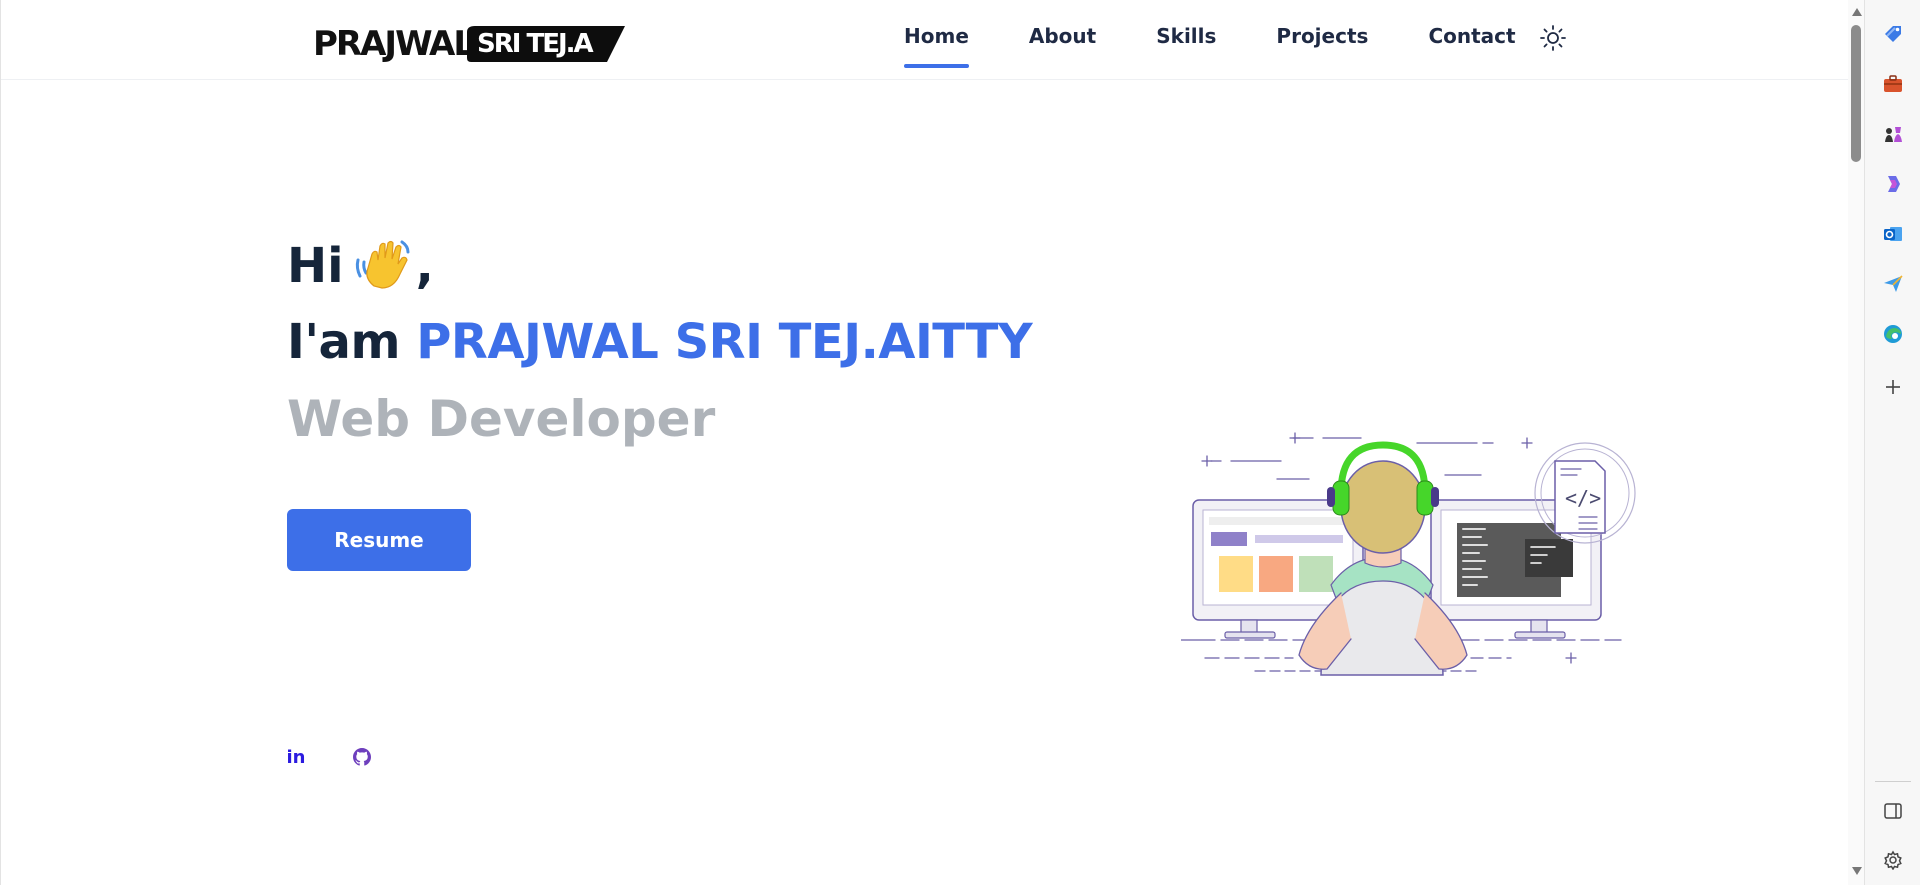  What do you see at coordinates (936, 46) in the screenshot?
I see `nav-home: Home` at bounding box center [936, 46].